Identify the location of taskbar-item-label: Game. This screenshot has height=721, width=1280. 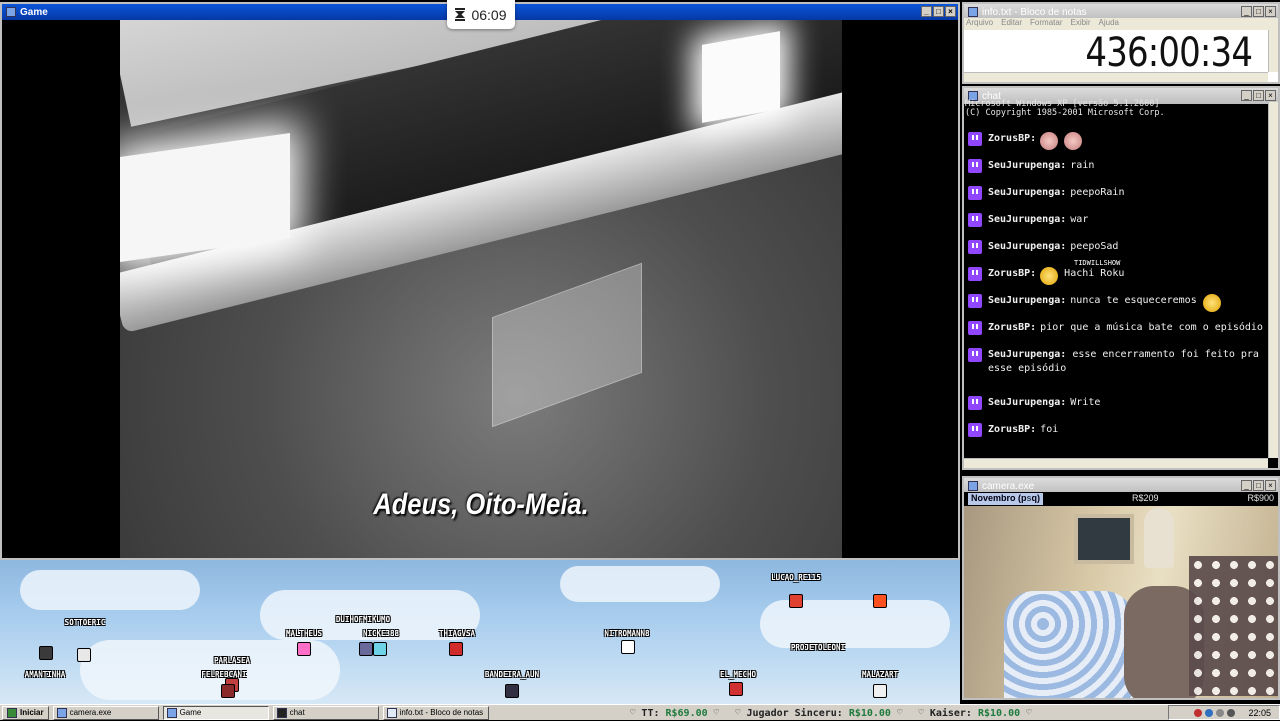
(190, 712).